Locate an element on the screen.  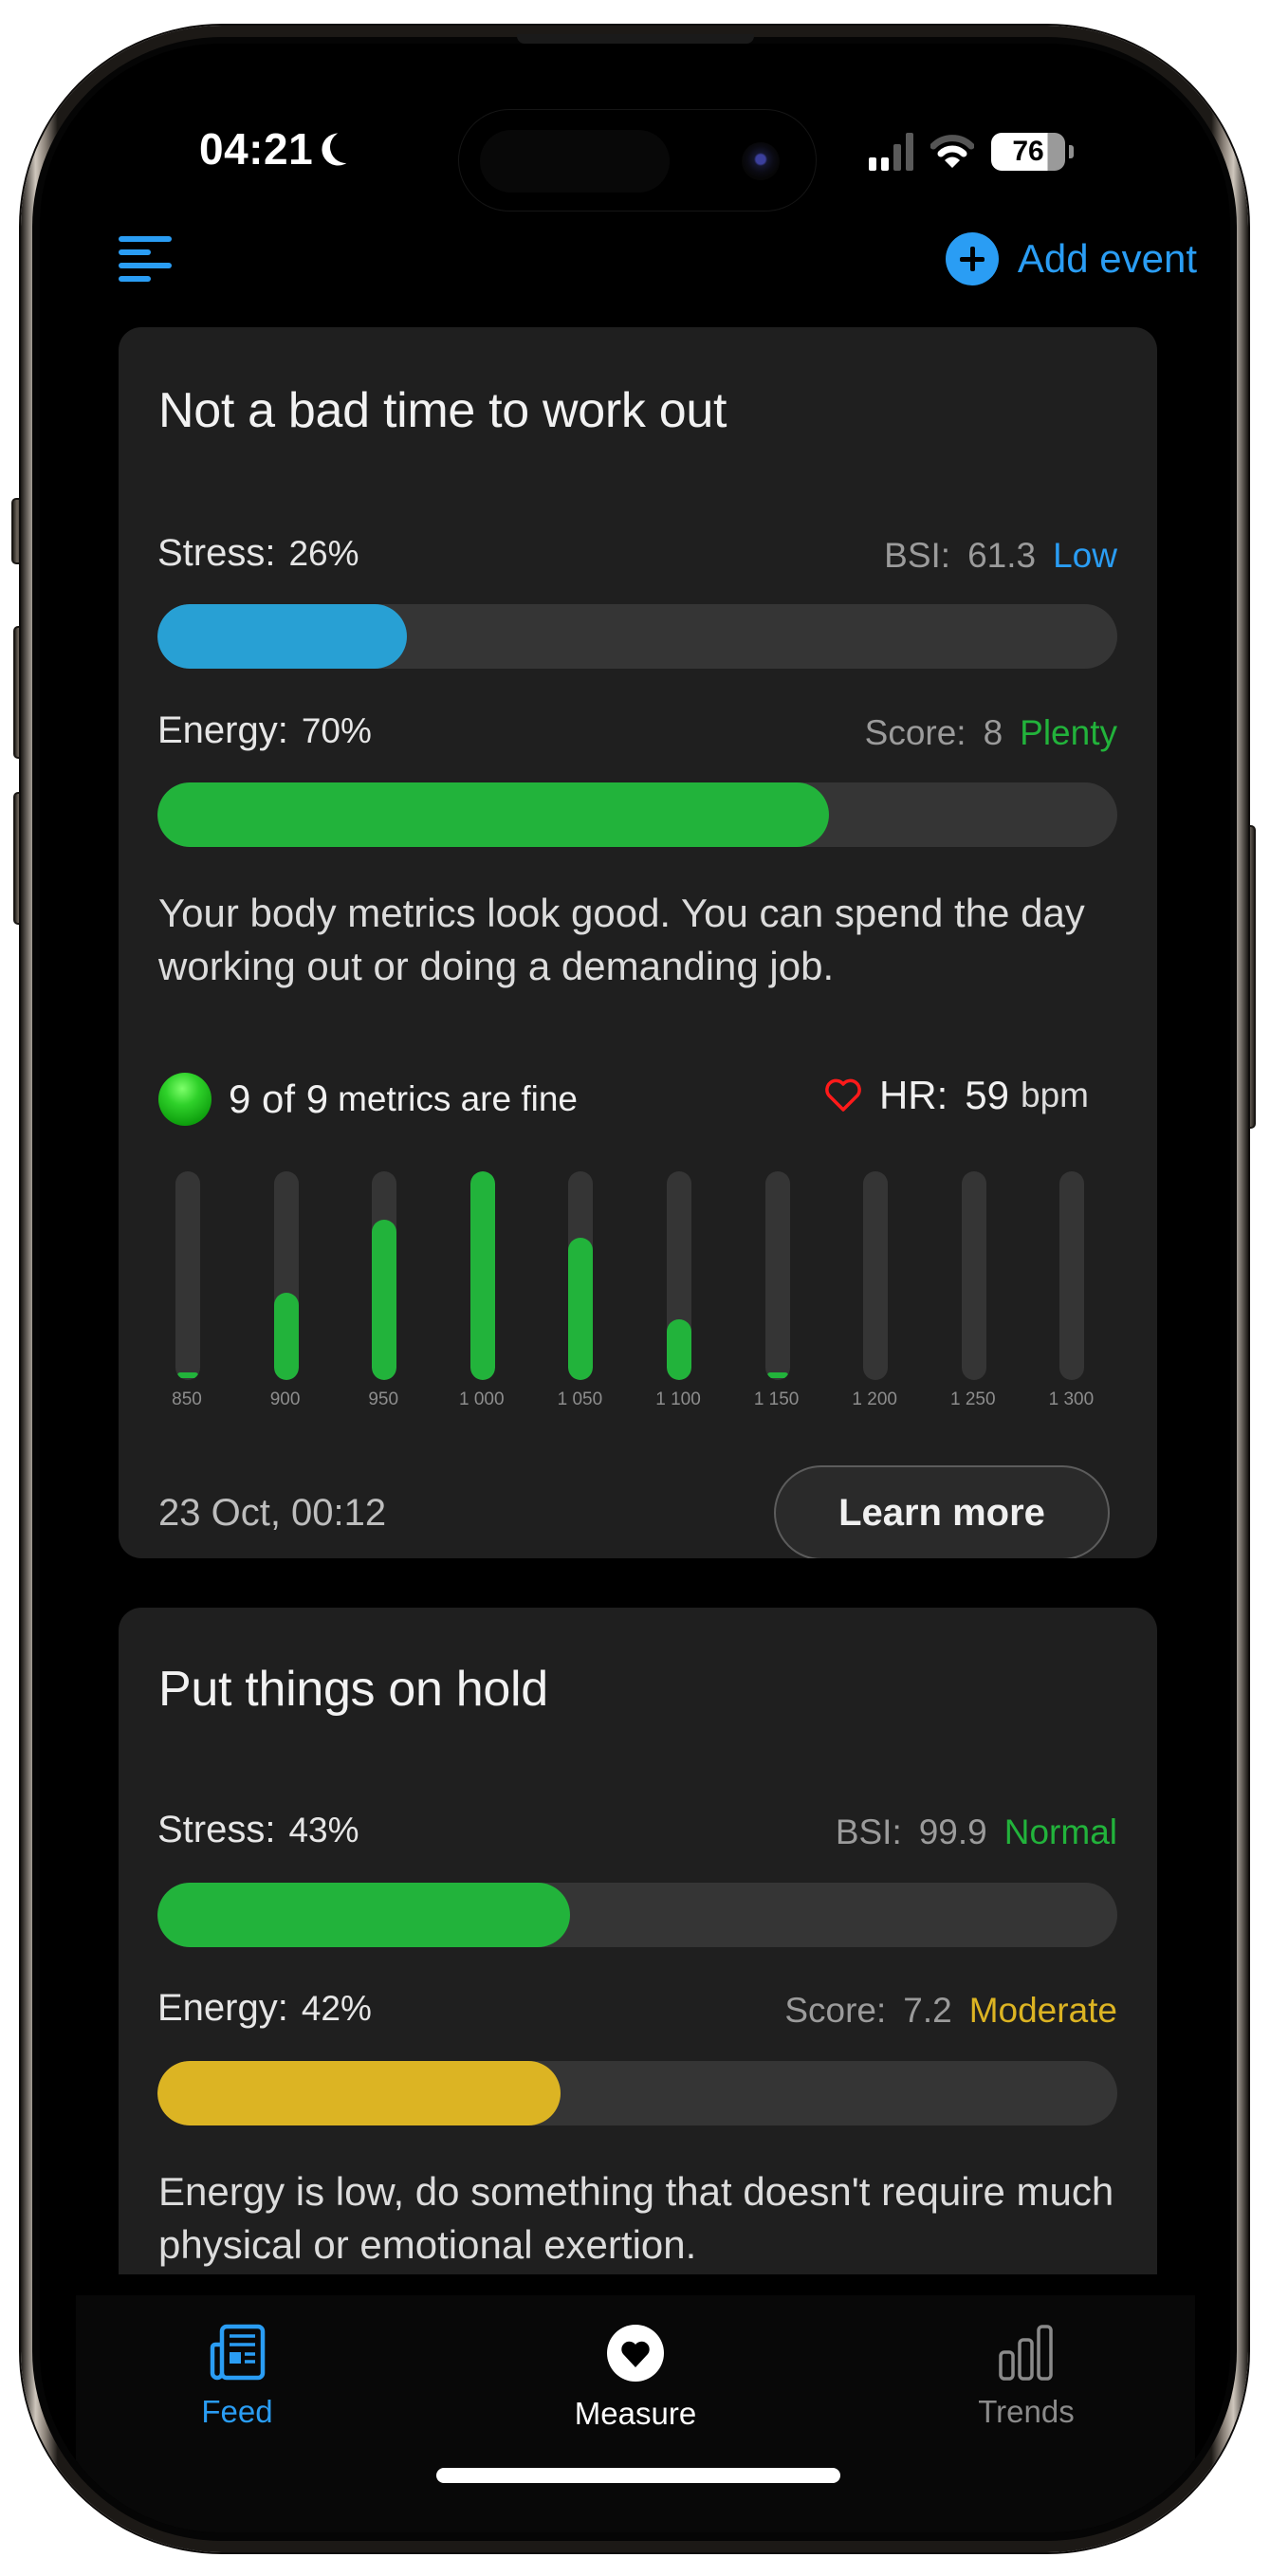
energy-label: Energy: 42% is located at coordinates (264, 2008).